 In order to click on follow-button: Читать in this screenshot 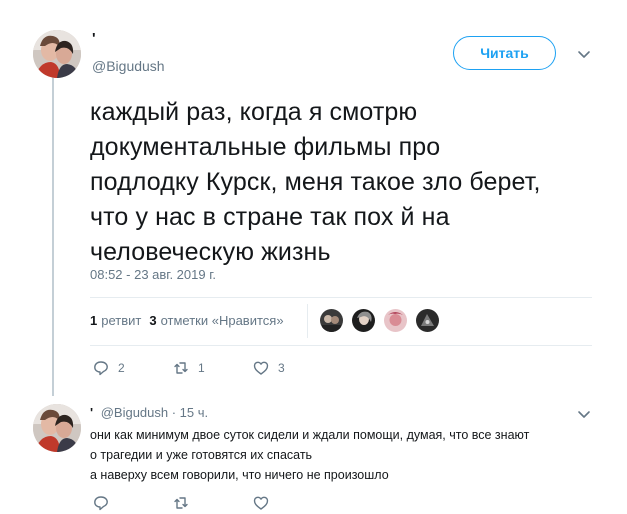, I will do `click(504, 53)`.